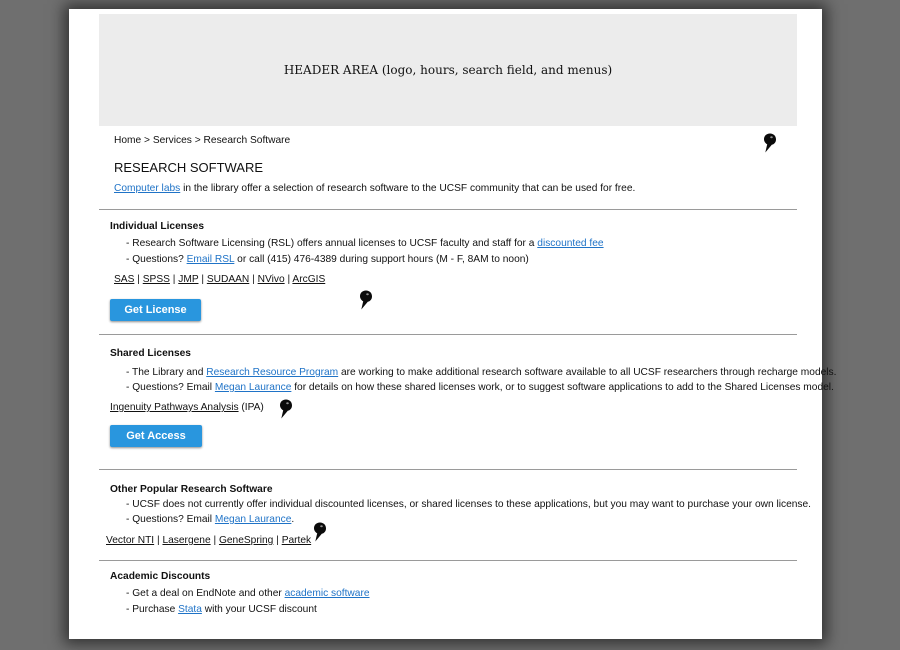  Describe the element at coordinates (174, 407) in the screenshot. I see `ingenuity-pathways-analysis-link: Ingenuity Pathways Analysis` at that location.